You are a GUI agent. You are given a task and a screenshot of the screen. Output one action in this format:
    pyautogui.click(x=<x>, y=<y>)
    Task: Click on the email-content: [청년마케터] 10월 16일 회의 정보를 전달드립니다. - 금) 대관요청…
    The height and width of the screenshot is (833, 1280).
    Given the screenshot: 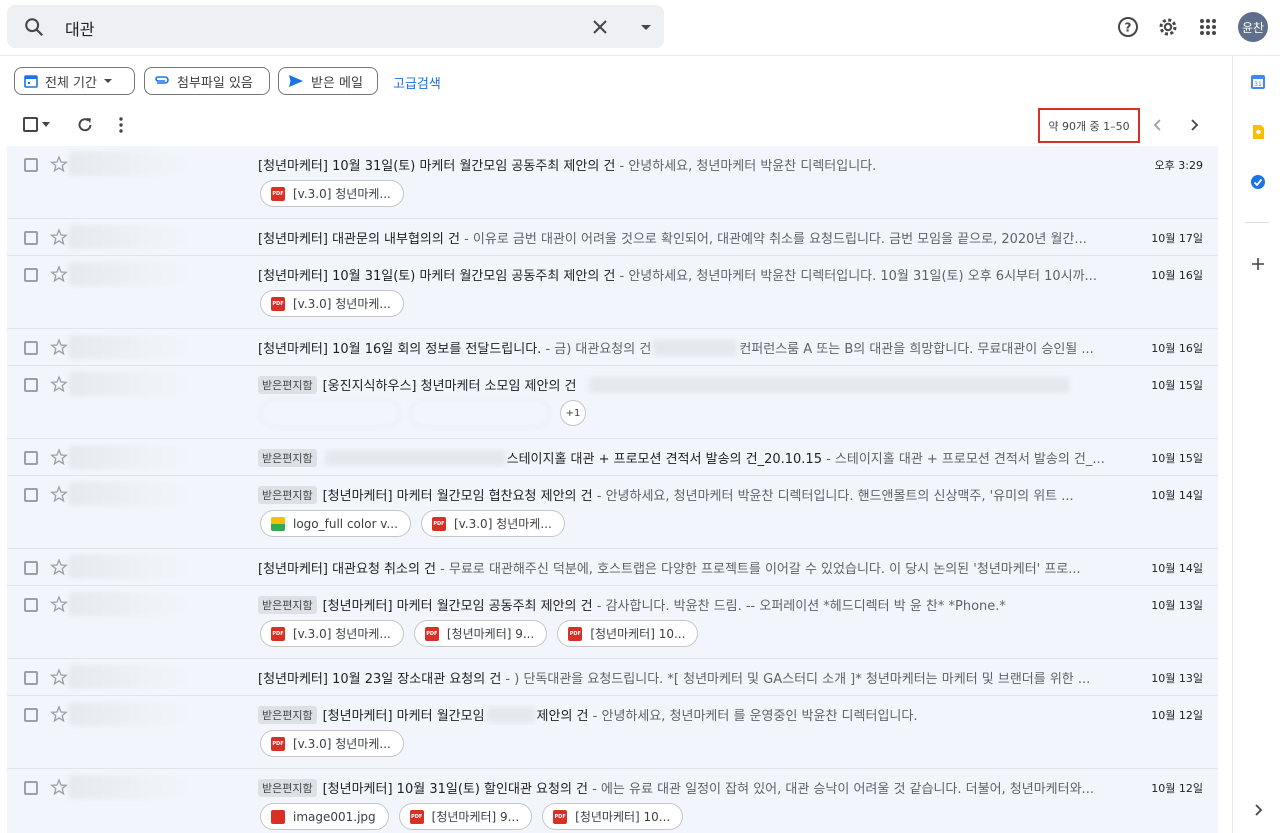 What is the action you would take?
    pyautogui.click(x=688, y=348)
    